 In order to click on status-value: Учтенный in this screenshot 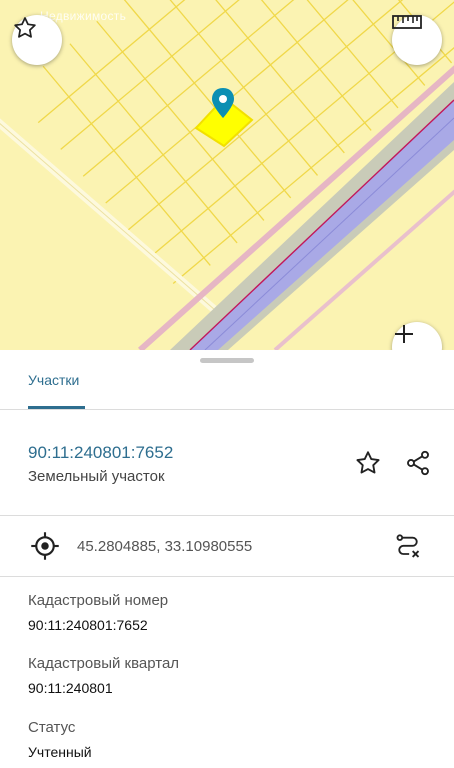, I will do `click(60, 752)`.